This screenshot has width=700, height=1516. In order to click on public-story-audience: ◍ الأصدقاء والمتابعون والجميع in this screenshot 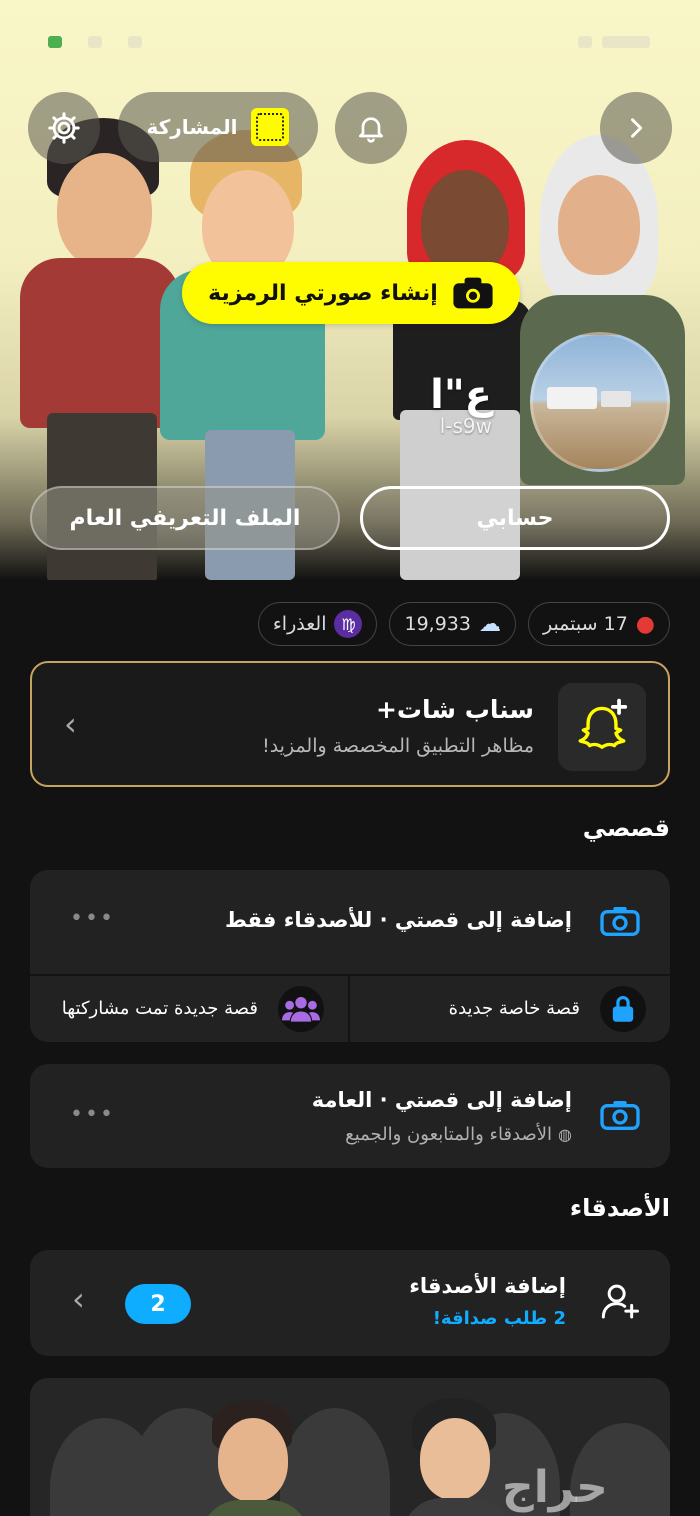, I will do `click(458, 1134)`.